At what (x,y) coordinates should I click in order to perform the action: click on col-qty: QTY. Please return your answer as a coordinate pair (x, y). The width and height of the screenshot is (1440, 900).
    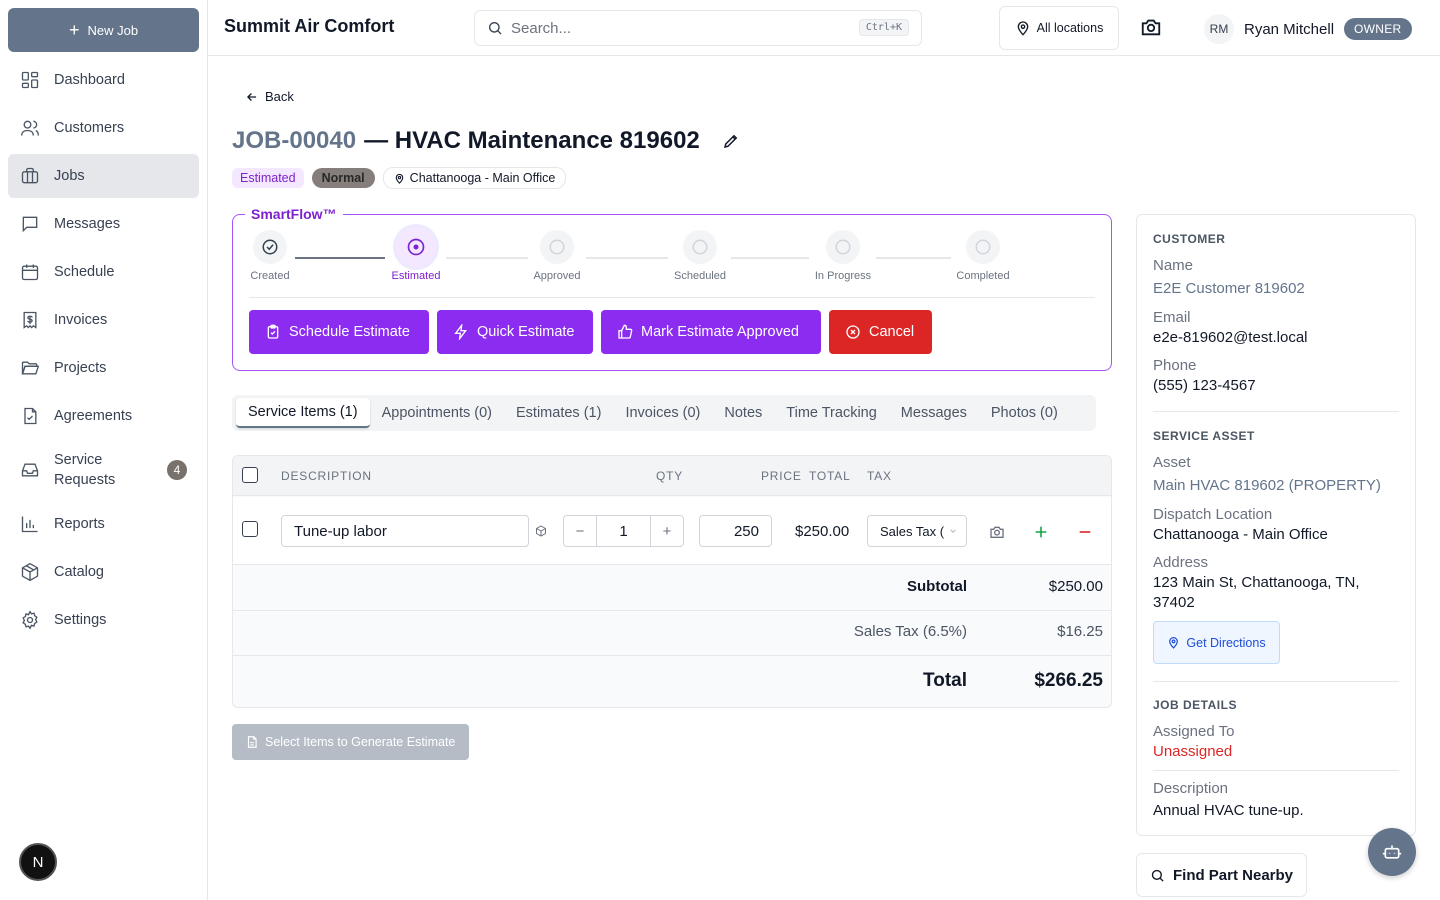
    Looking at the image, I should click on (670, 476).